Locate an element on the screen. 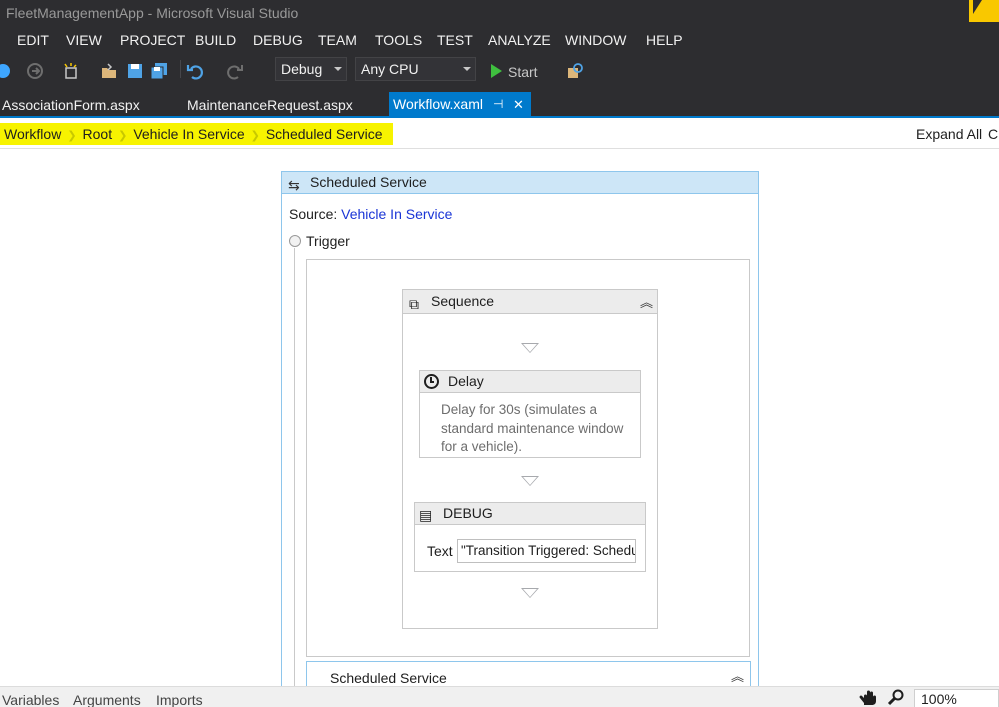 This screenshot has width=999, height=707. pin-icon: ⊣ is located at coordinates (498, 104).